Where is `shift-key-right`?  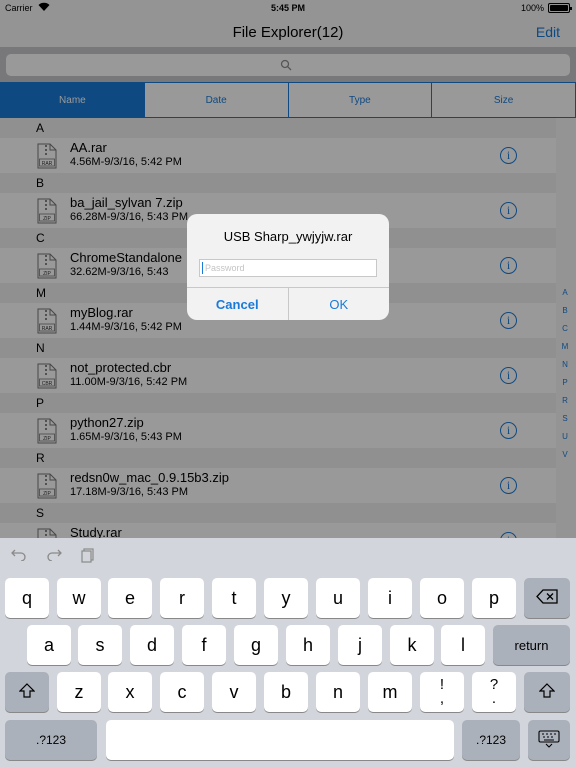
shift-key-right is located at coordinates (547, 692).